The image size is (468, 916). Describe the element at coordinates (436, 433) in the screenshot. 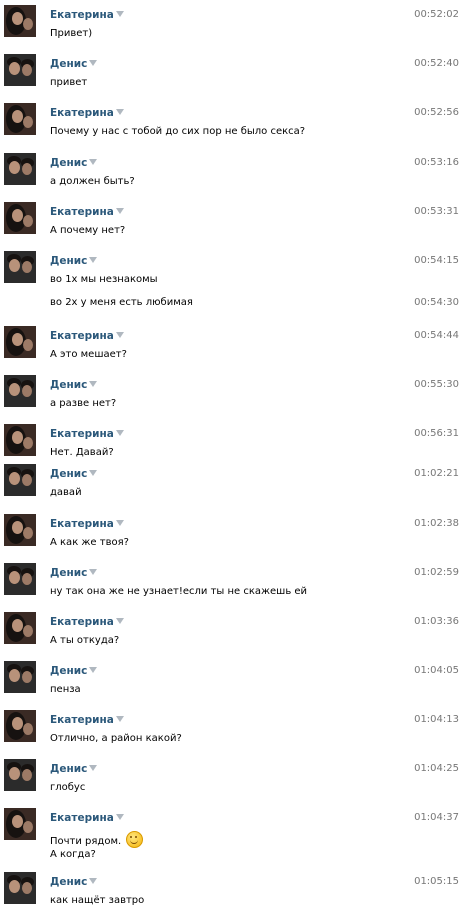

I see `message-time: 00:56:31` at that location.